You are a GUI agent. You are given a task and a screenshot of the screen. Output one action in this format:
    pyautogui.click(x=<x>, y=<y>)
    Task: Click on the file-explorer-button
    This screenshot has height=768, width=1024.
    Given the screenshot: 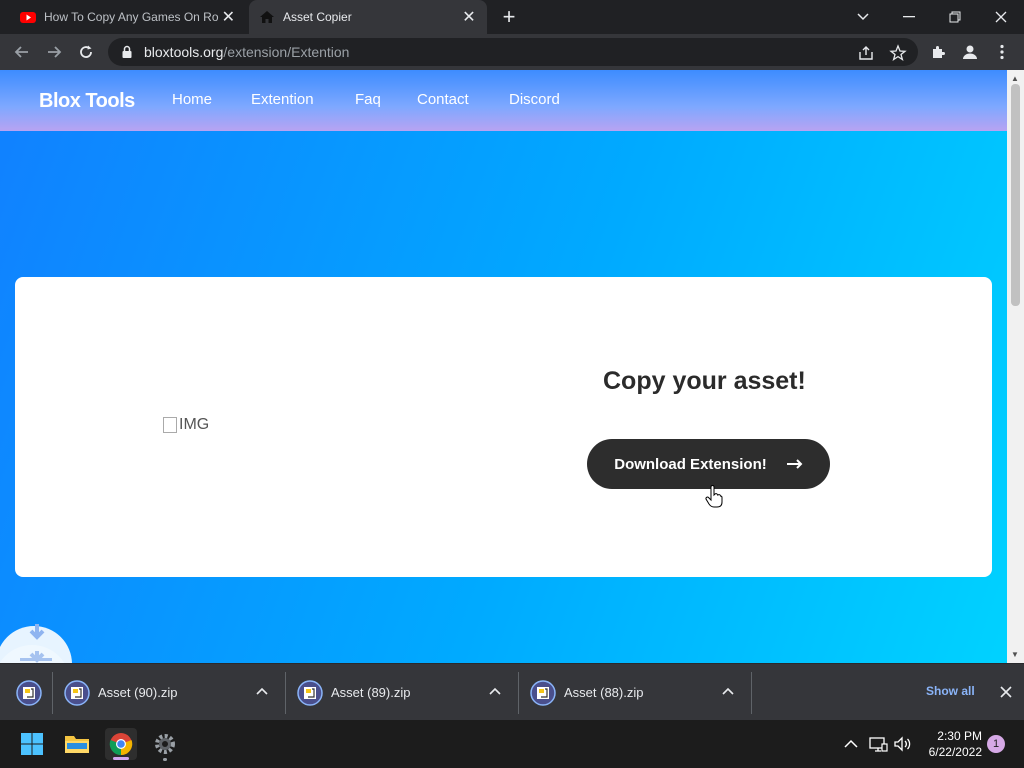 What is the action you would take?
    pyautogui.click(x=77, y=744)
    